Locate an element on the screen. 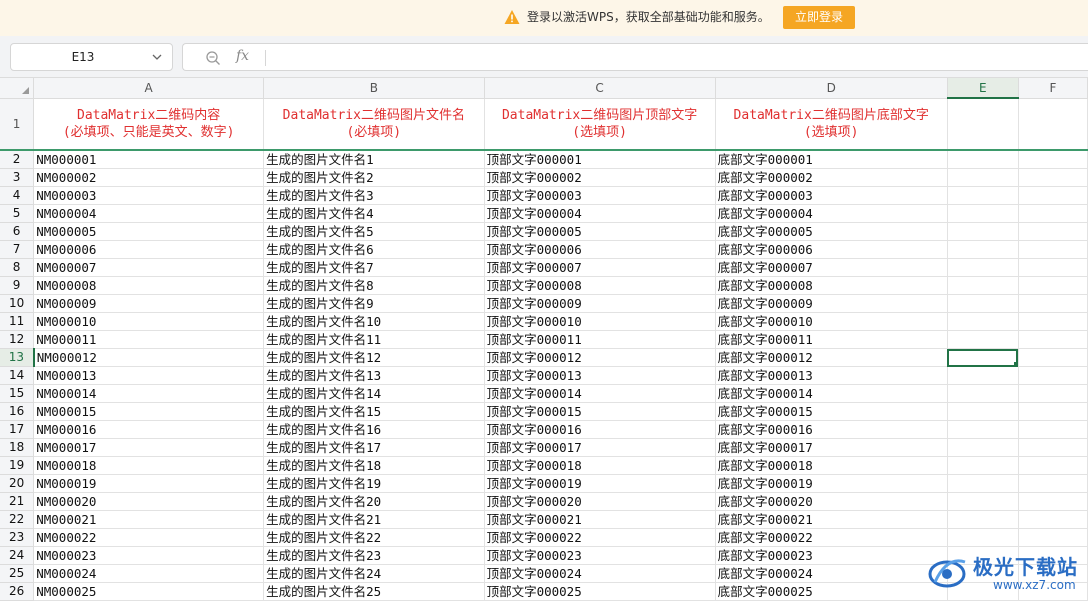  cell-b: 生成的图片文件名24 is located at coordinates (374, 573).